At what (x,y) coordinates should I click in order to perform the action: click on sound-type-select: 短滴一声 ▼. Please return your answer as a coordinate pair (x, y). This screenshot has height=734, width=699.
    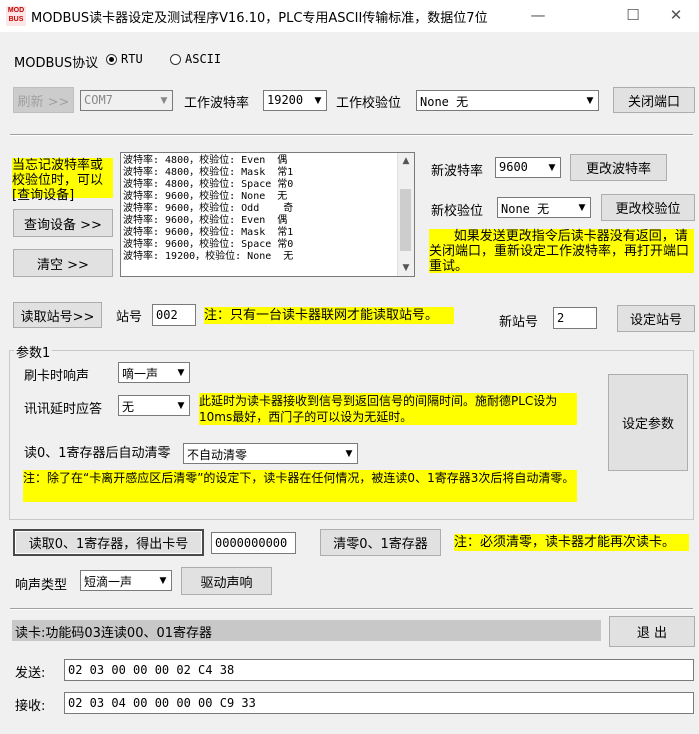
    Looking at the image, I should click on (126, 580).